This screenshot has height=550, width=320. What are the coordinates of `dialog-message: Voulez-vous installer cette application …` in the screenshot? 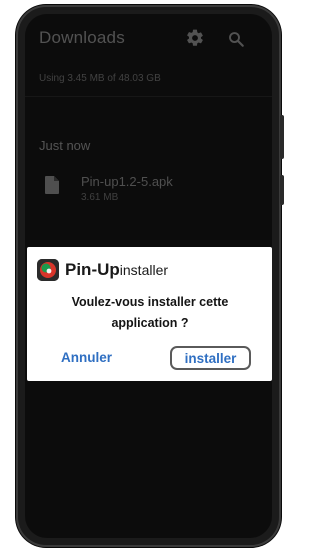 It's located at (150, 312).